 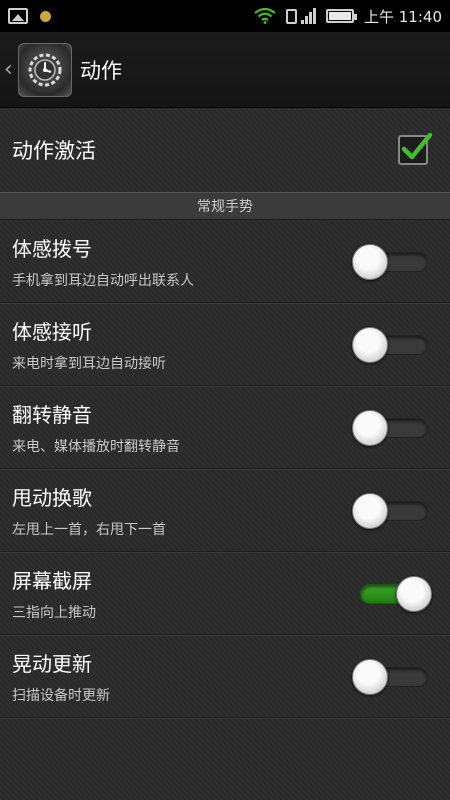 I want to click on list-item-flip-mute: 翻转静音 来电、媒体播放时翻转静音, so click(x=225, y=427).